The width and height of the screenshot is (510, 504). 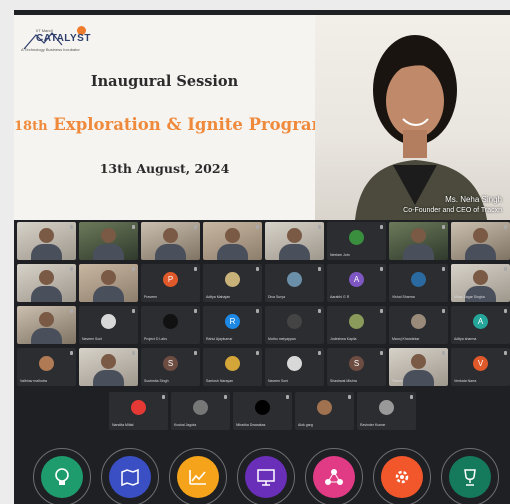 I want to click on participant-name: Kushal Jagota, so click(x=185, y=425).